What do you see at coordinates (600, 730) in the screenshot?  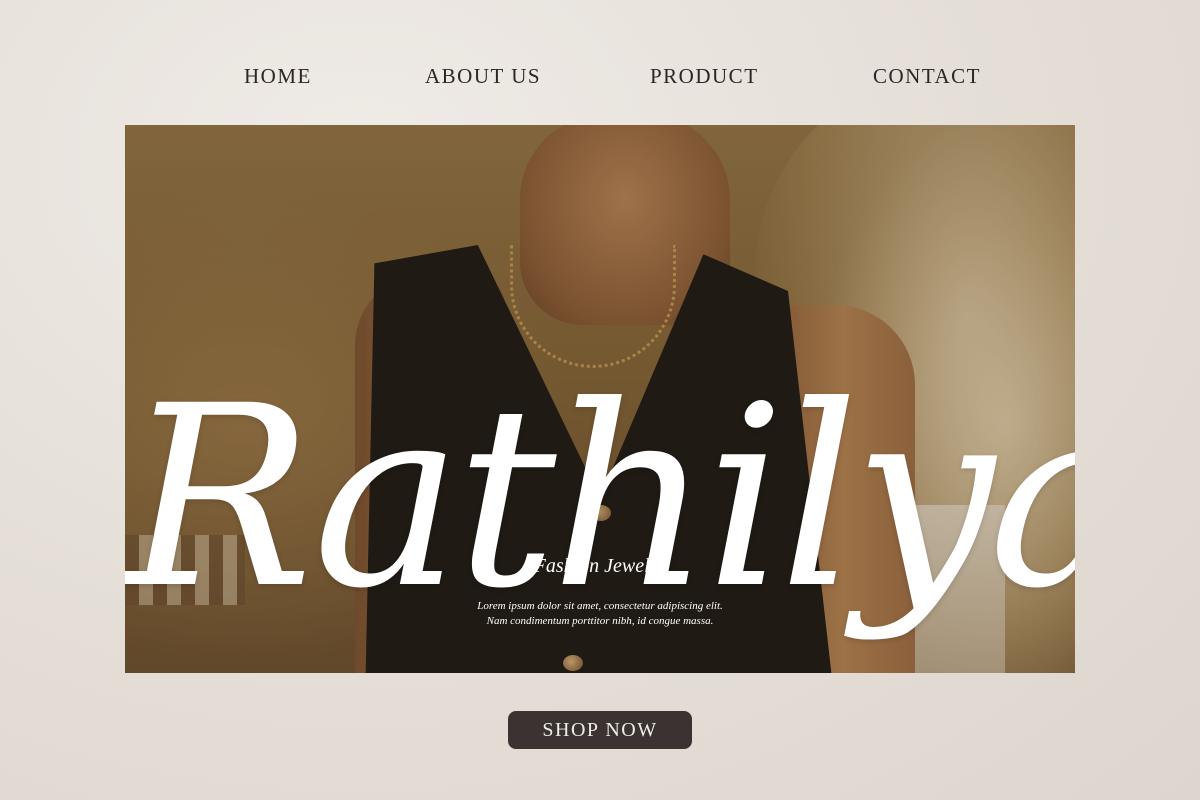 I see `shop-now-button: SHOP NOW` at bounding box center [600, 730].